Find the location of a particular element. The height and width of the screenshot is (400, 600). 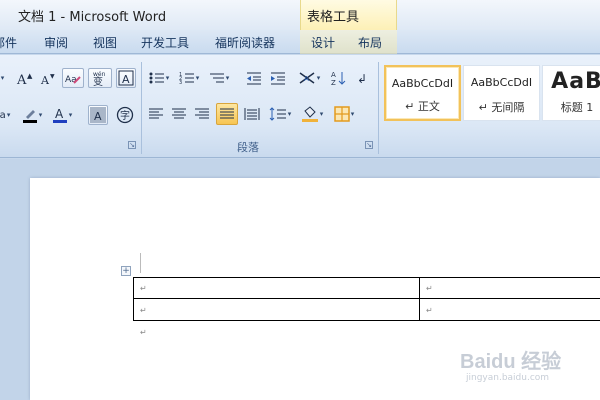

left-margin-guide is located at coordinates (140, 263).